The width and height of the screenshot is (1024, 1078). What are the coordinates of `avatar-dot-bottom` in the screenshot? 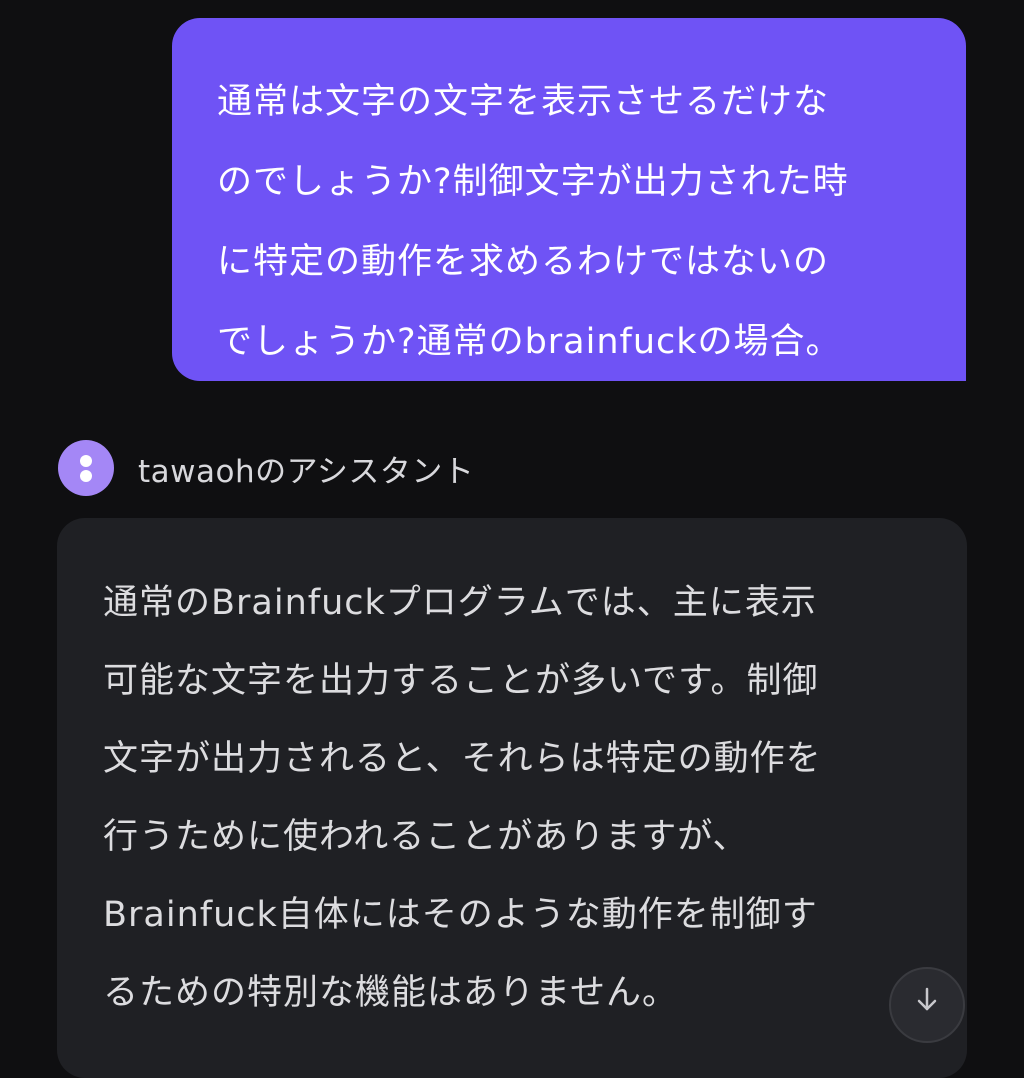 It's located at (86, 476).